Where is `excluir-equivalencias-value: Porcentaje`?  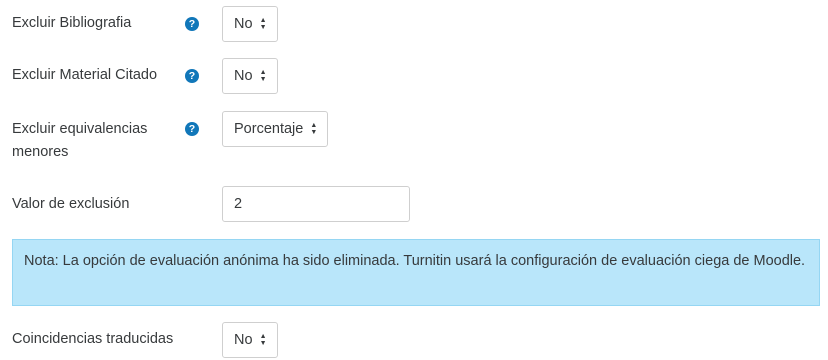 excluir-equivalencias-value: Porcentaje is located at coordinates (269, 129).